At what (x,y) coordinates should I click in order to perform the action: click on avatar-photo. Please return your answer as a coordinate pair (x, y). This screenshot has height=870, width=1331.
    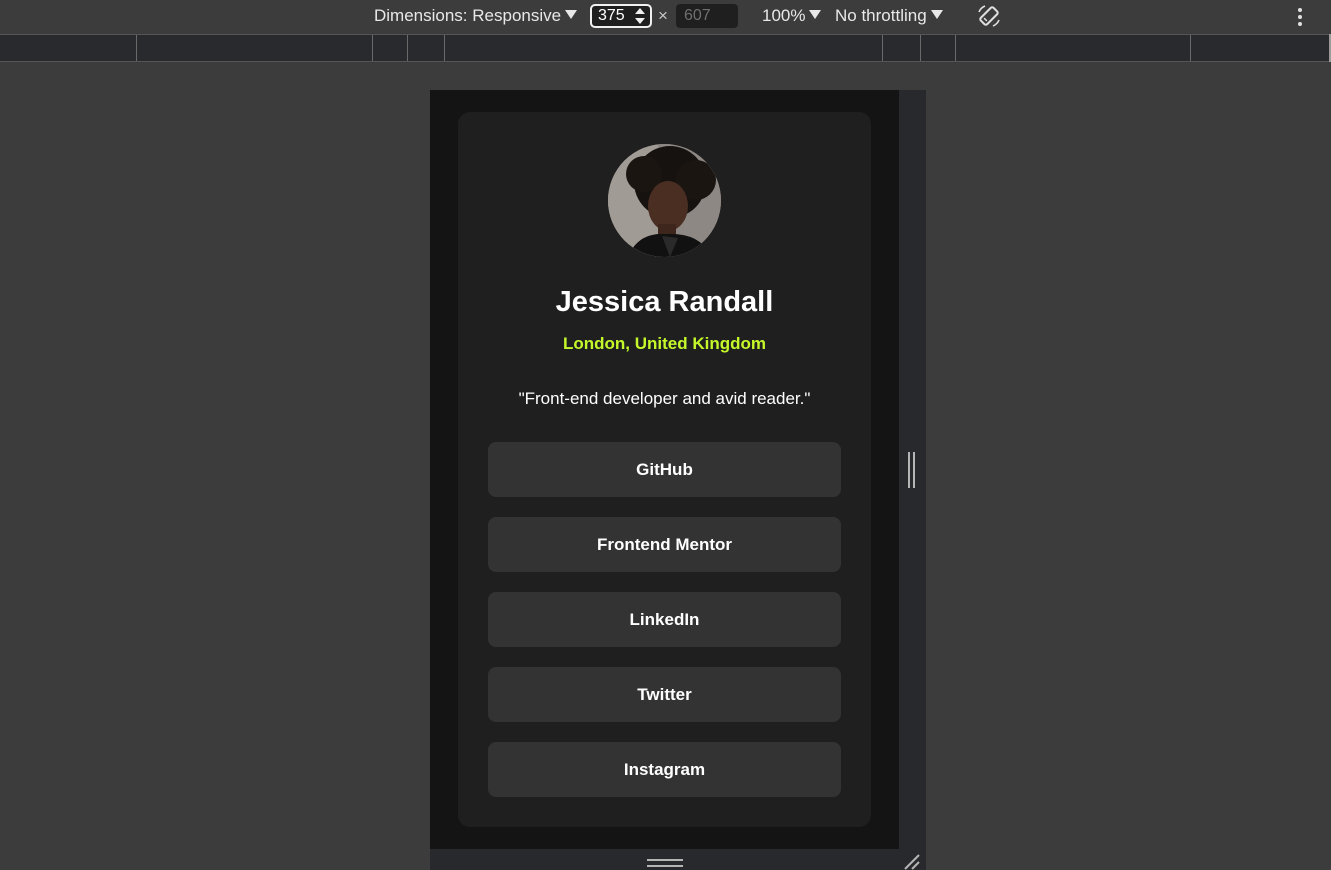
    Looking at the image, I should click on (664, 200).